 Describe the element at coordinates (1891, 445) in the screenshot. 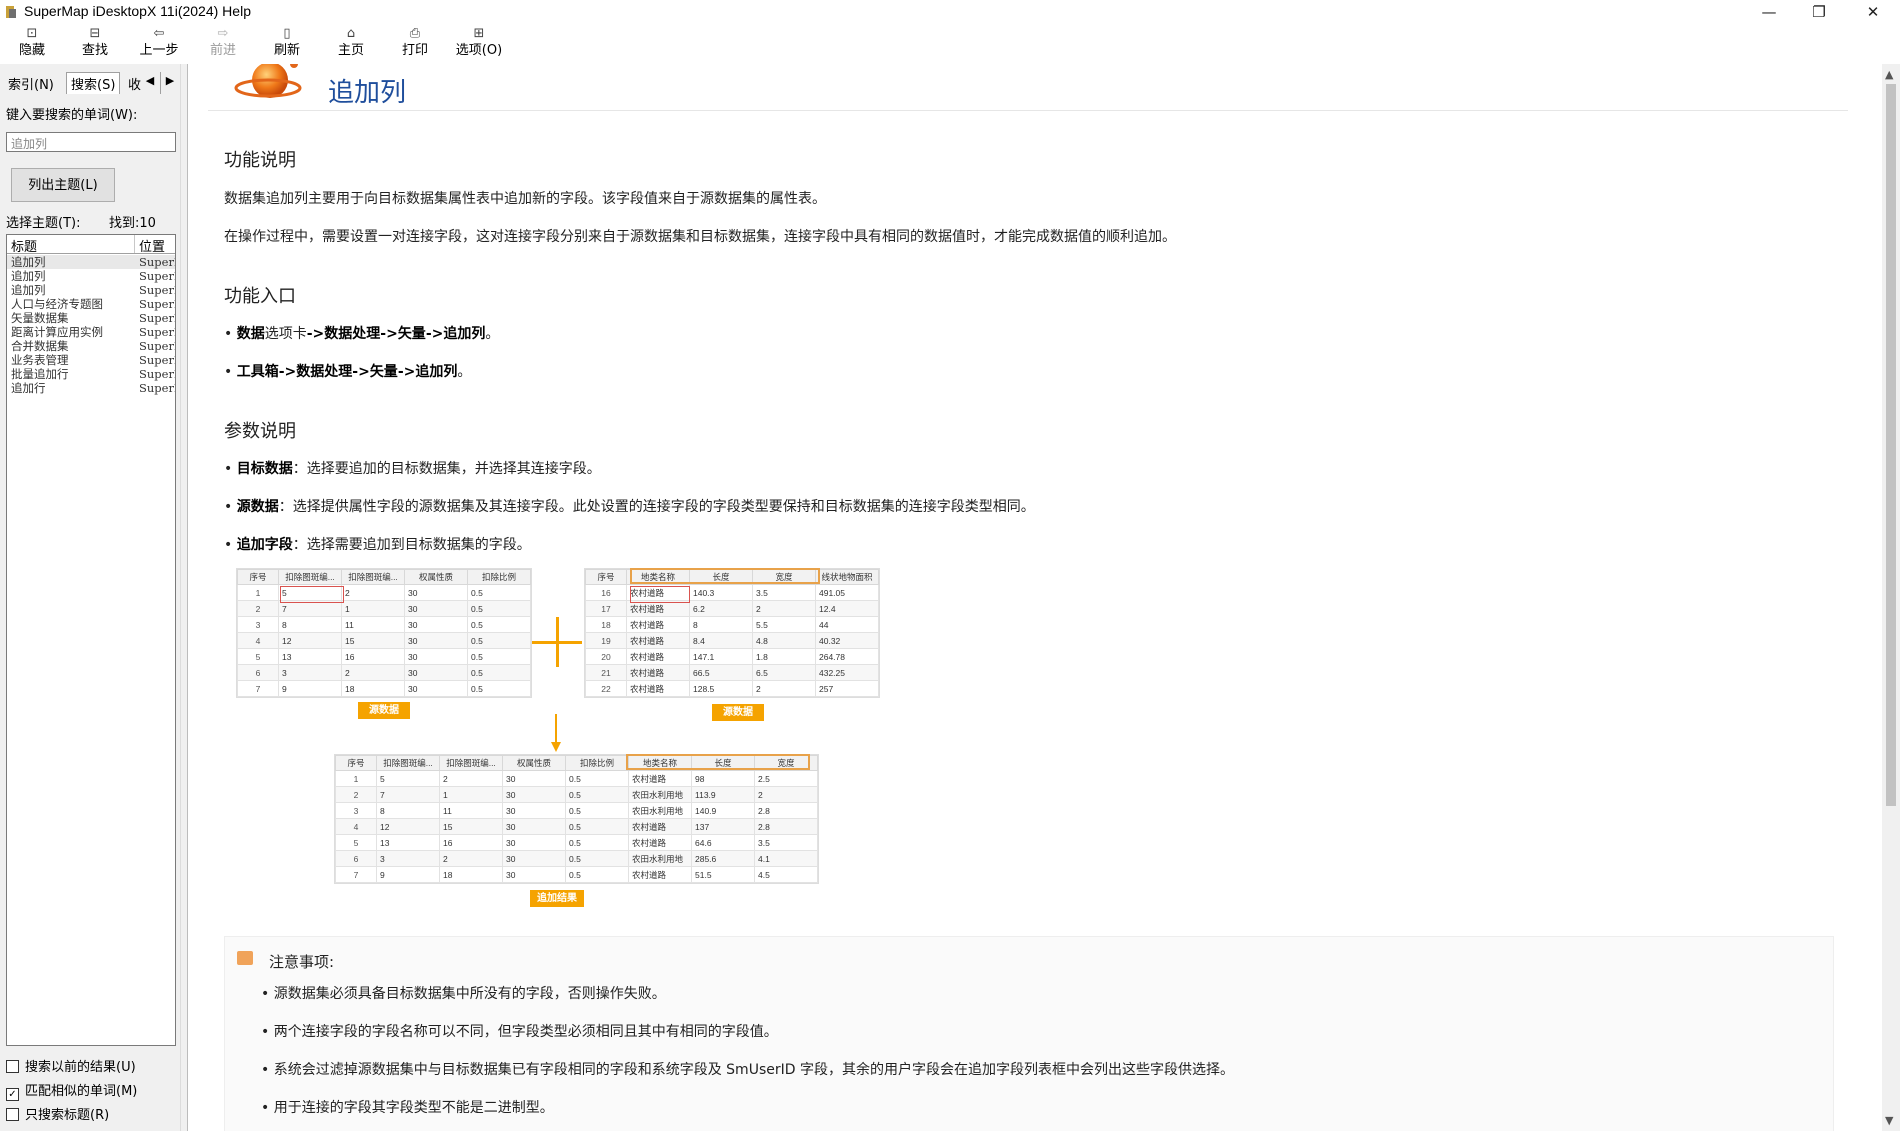

I see `scroll-thumb` at that location.